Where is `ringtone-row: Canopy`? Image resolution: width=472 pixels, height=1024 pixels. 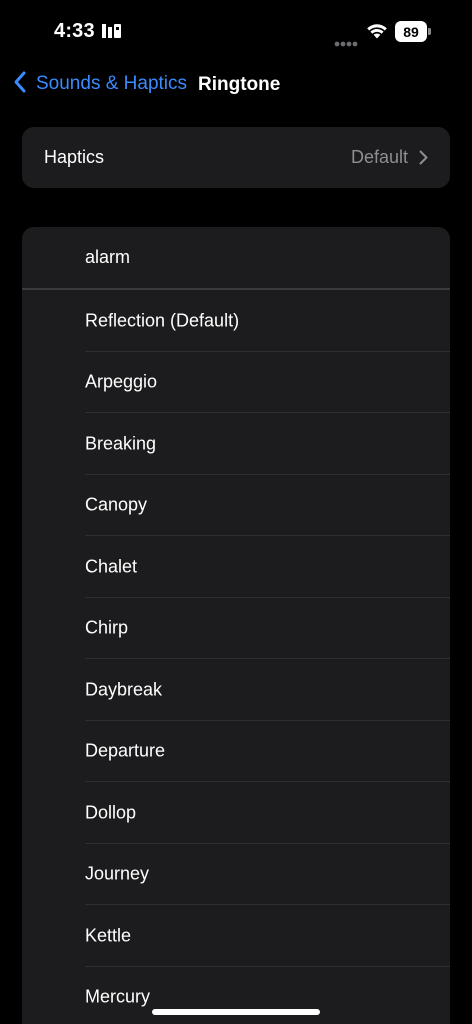 ringtone-row: Canopy is located at coordinates (236, 505).